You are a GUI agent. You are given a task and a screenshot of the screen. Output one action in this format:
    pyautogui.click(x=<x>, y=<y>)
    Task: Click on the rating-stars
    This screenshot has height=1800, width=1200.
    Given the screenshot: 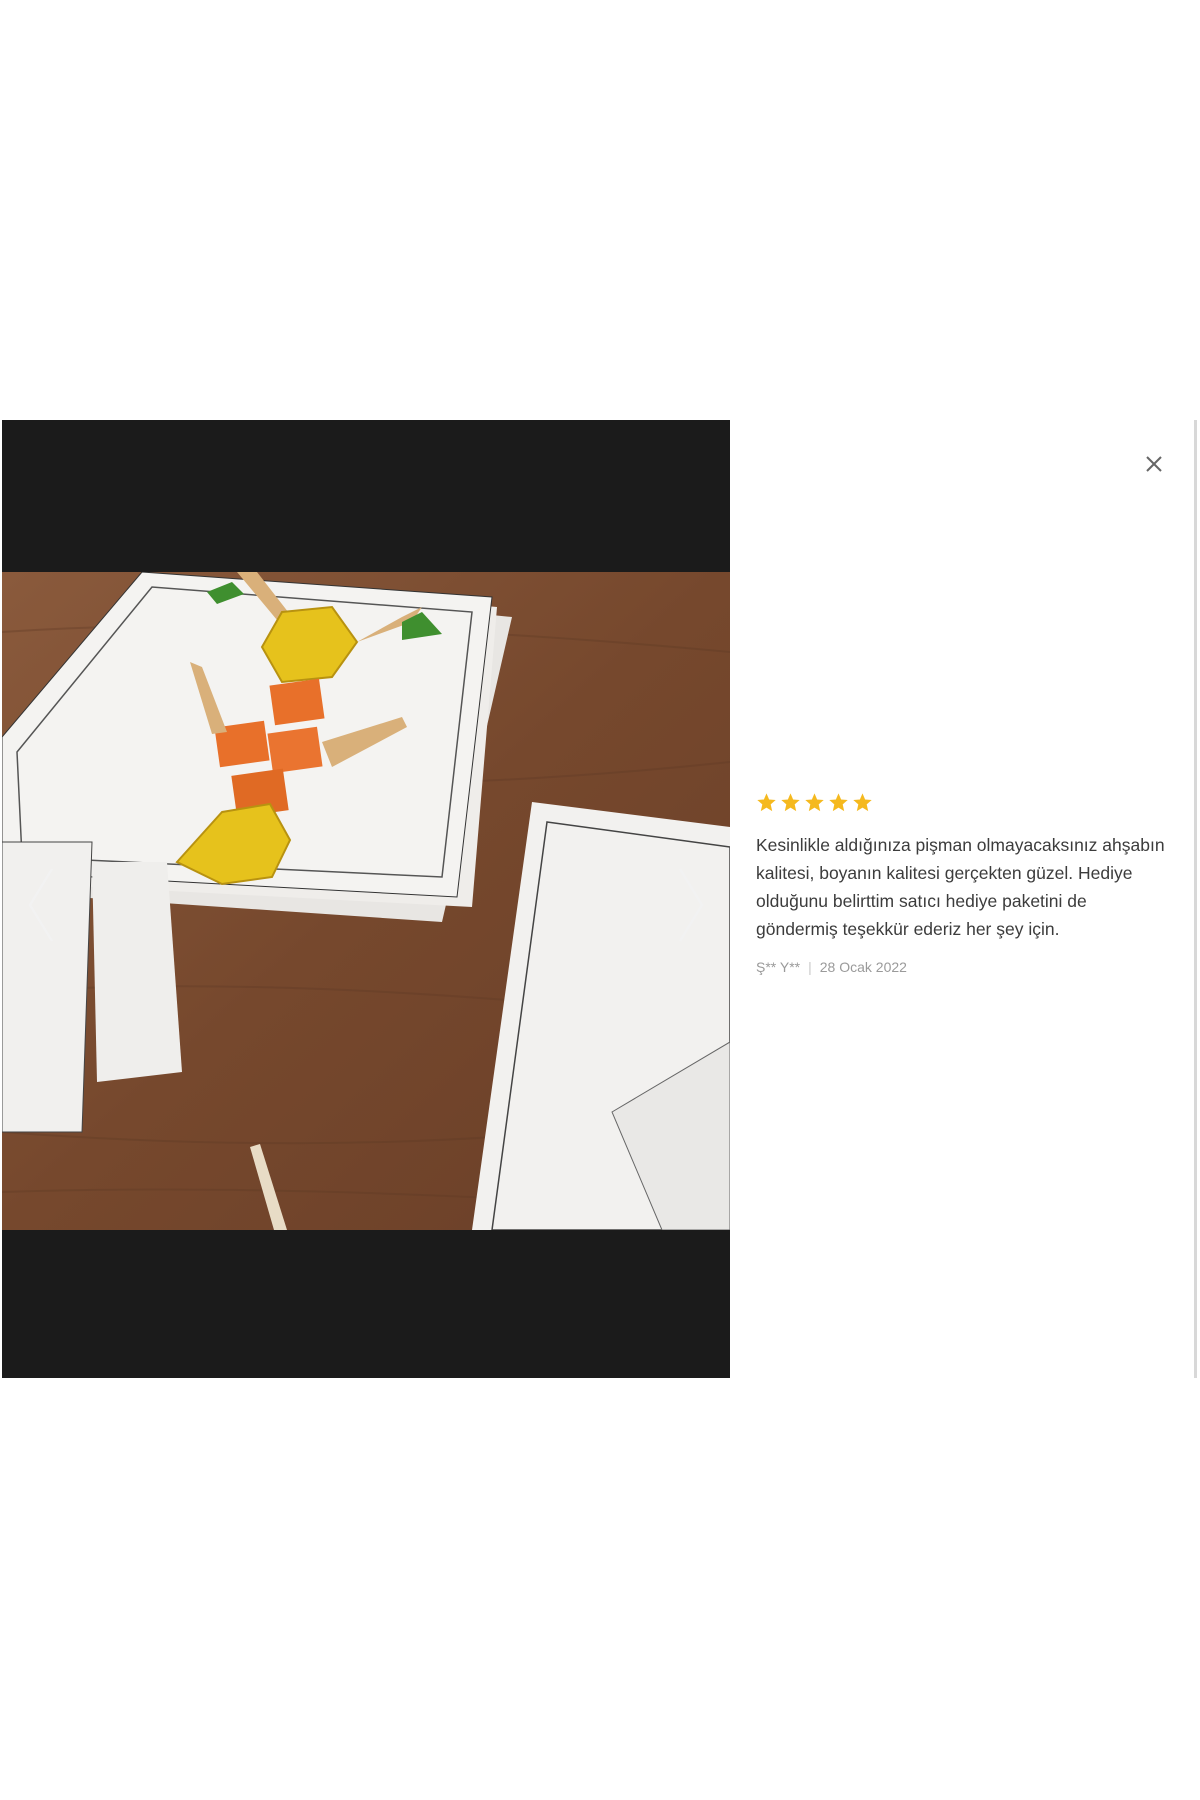 What is the action you would take?
    pyautogui.click(x=961, y=802)
    